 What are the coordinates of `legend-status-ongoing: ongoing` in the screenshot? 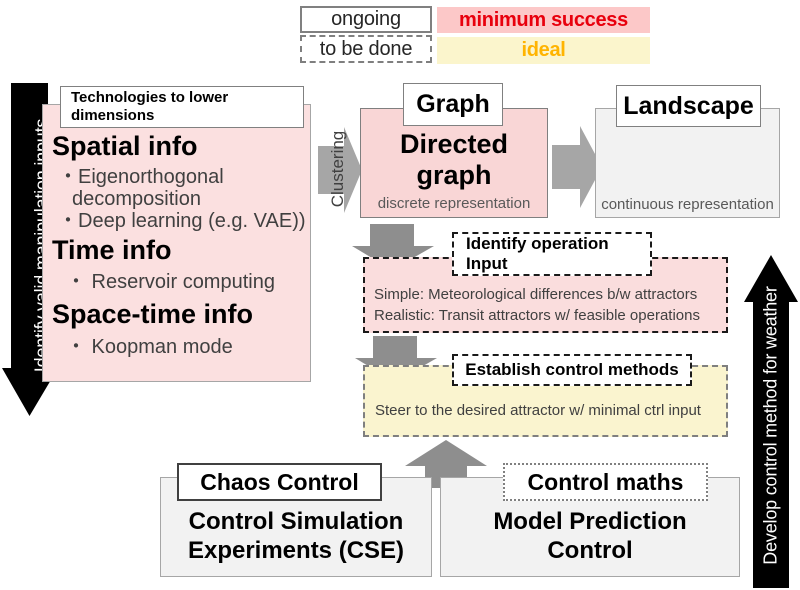 It's located at (366, 19).